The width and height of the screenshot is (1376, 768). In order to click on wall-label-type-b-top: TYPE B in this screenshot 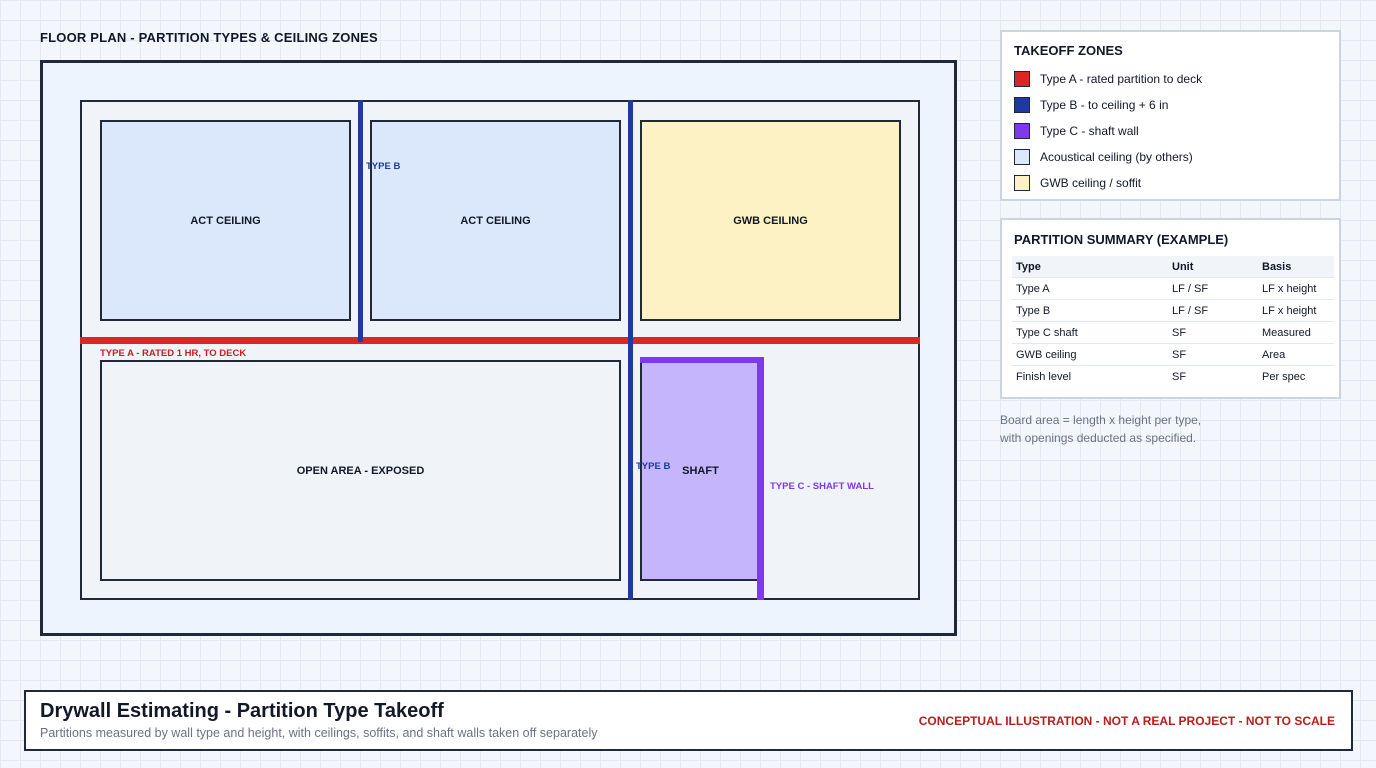, I will do `click(383, 166)`.